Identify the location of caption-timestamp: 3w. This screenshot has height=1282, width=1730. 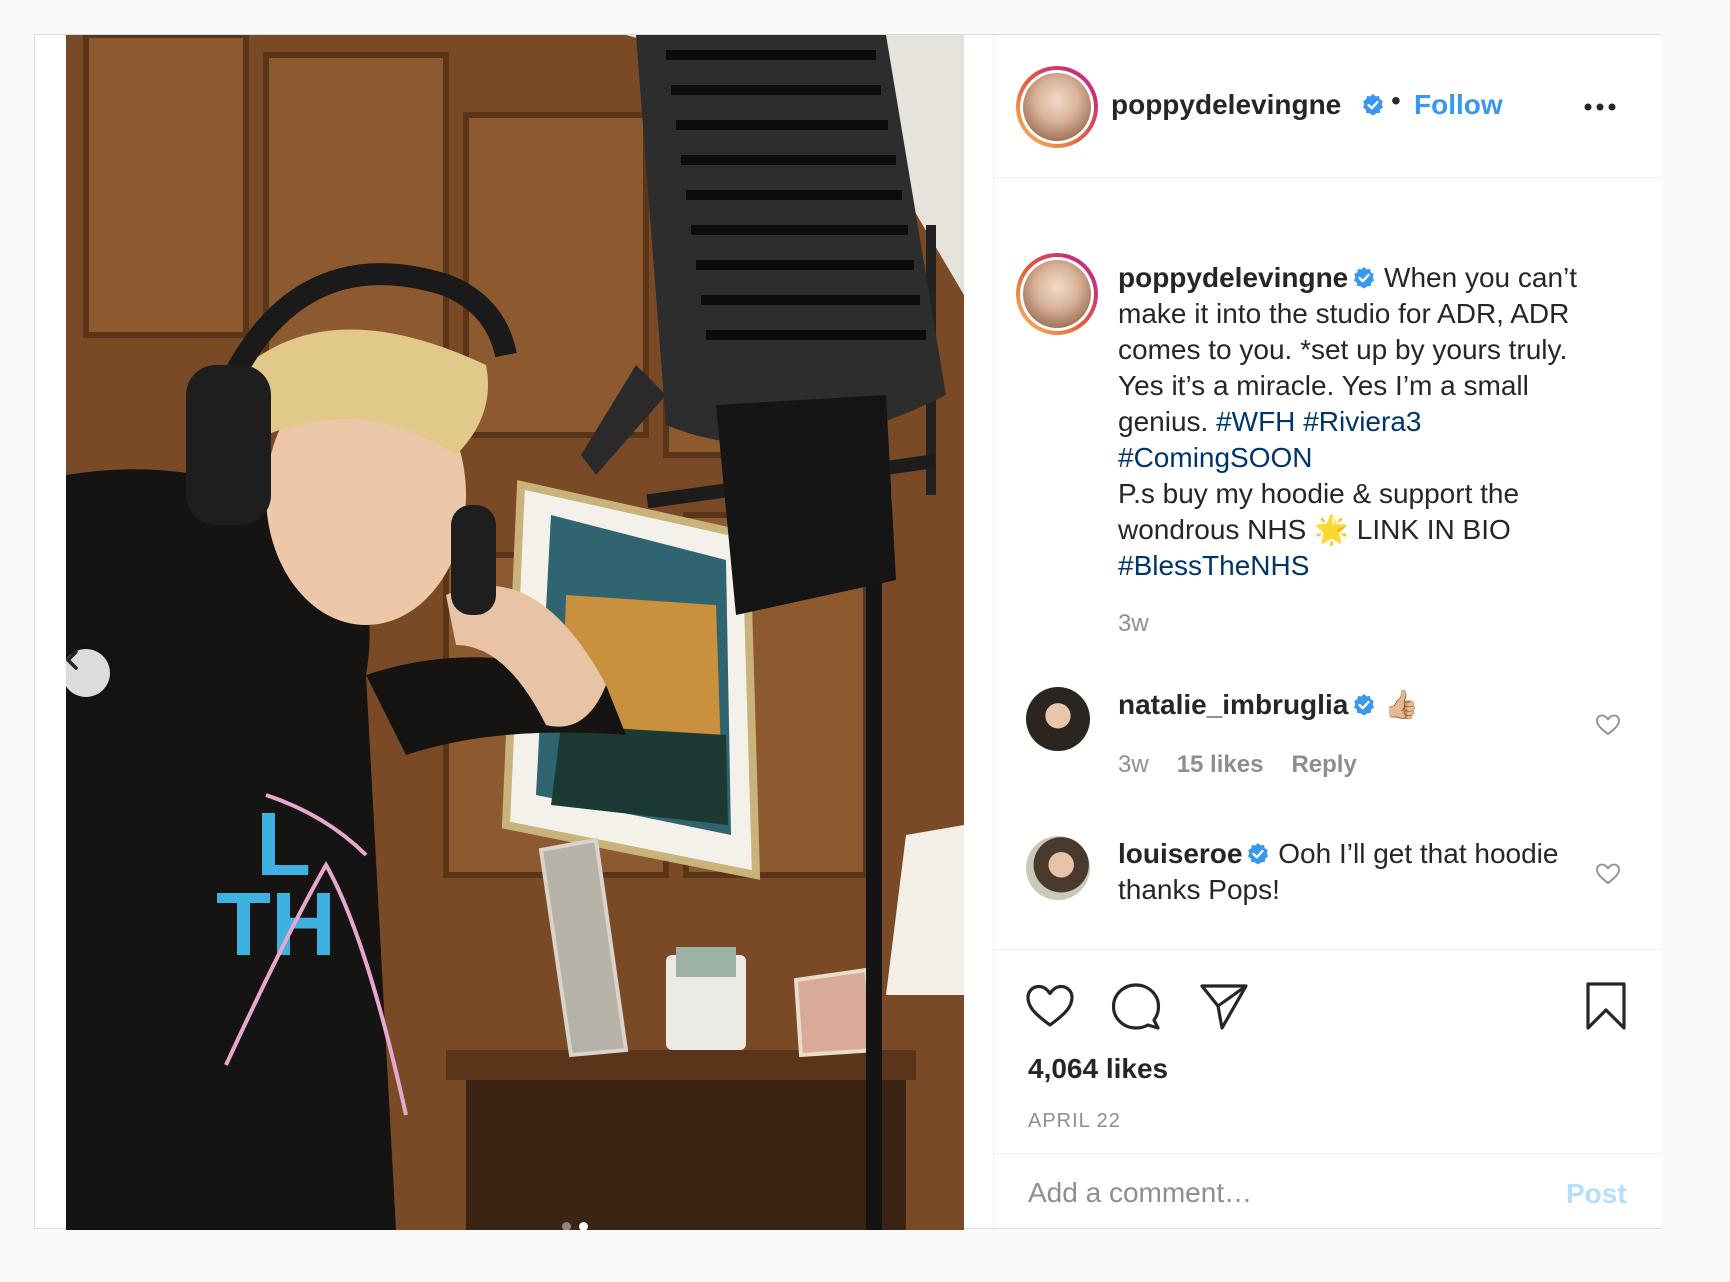
(1133, 624).